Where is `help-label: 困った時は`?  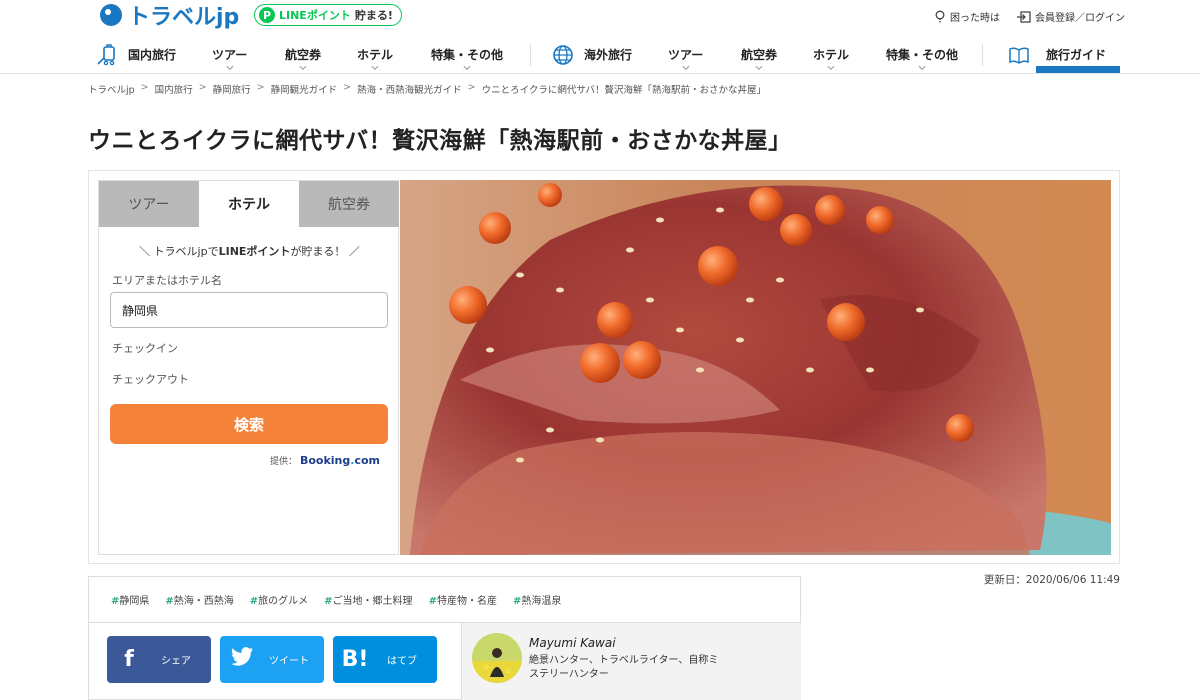 help-label: 困った時は is located at coordinates (975, 18).